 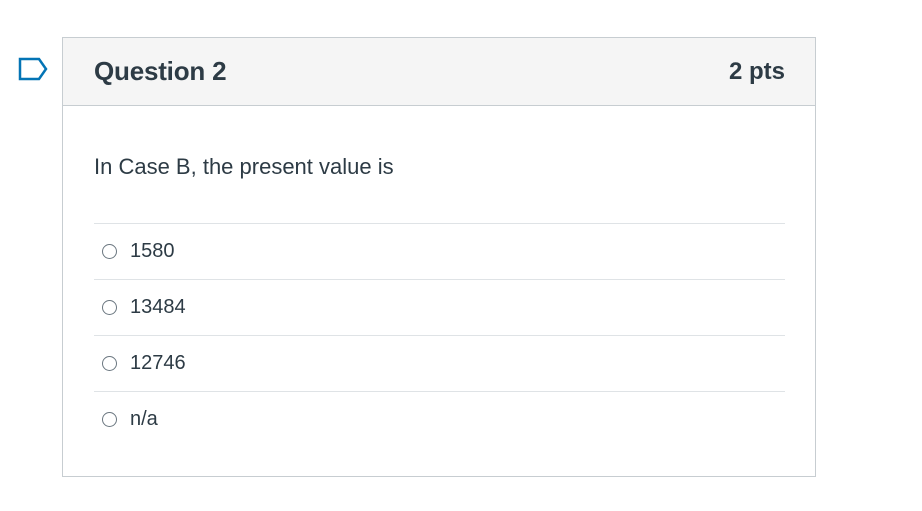 What do you see at coordinates (158, 363) in the screenshot?
I see `answer-label: 12746` at bounding box center [158, 363].